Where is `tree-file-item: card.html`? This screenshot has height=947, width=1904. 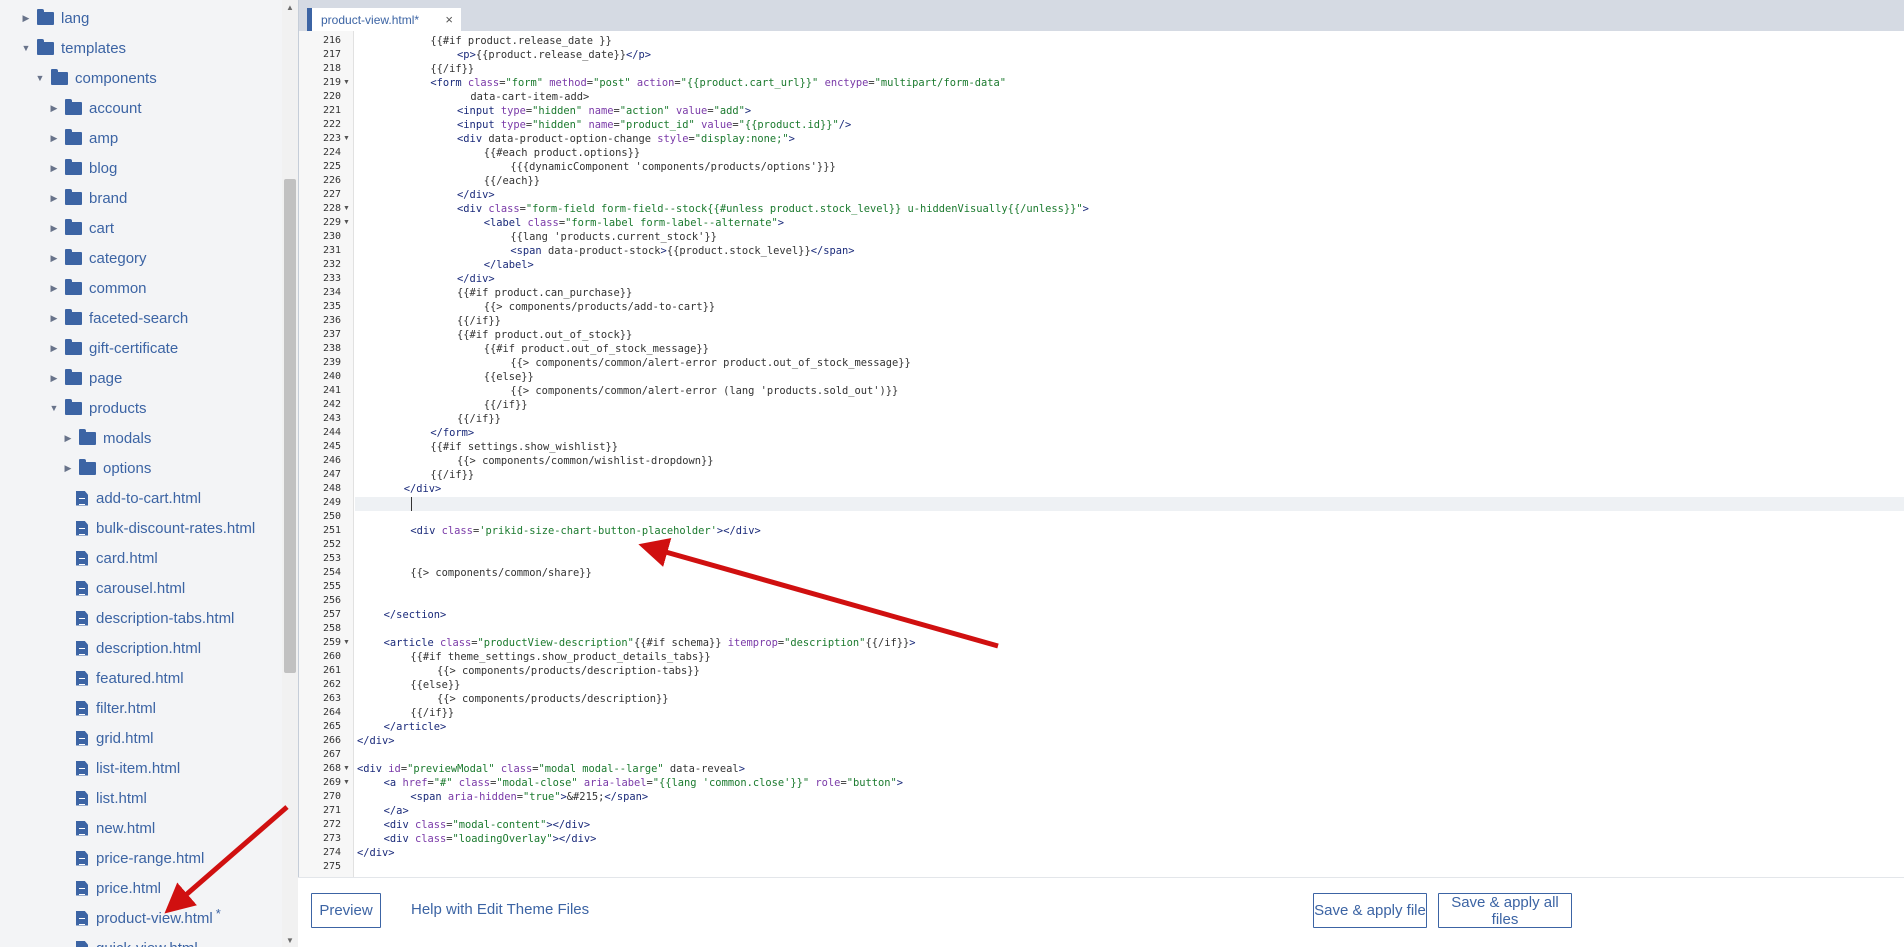 tree-file-item: card.html is located at coordinates (140, 558).